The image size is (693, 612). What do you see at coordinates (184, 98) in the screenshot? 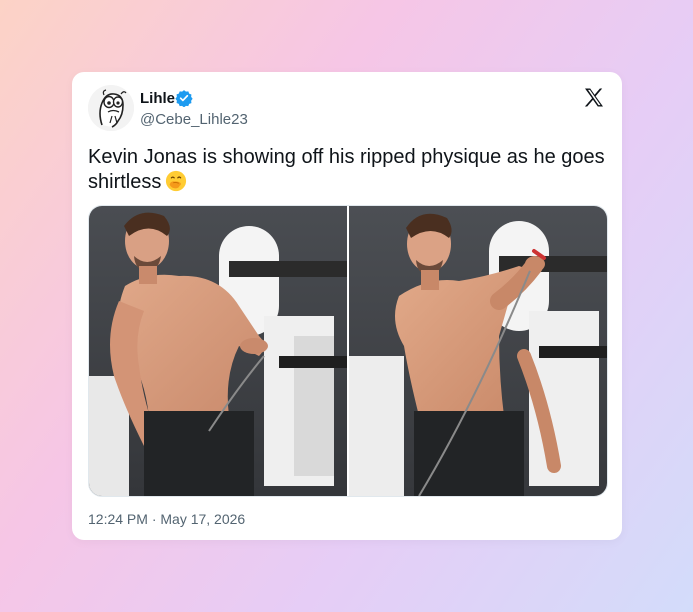
I see `verified-badge-icon` at bounding box center [184, 98].